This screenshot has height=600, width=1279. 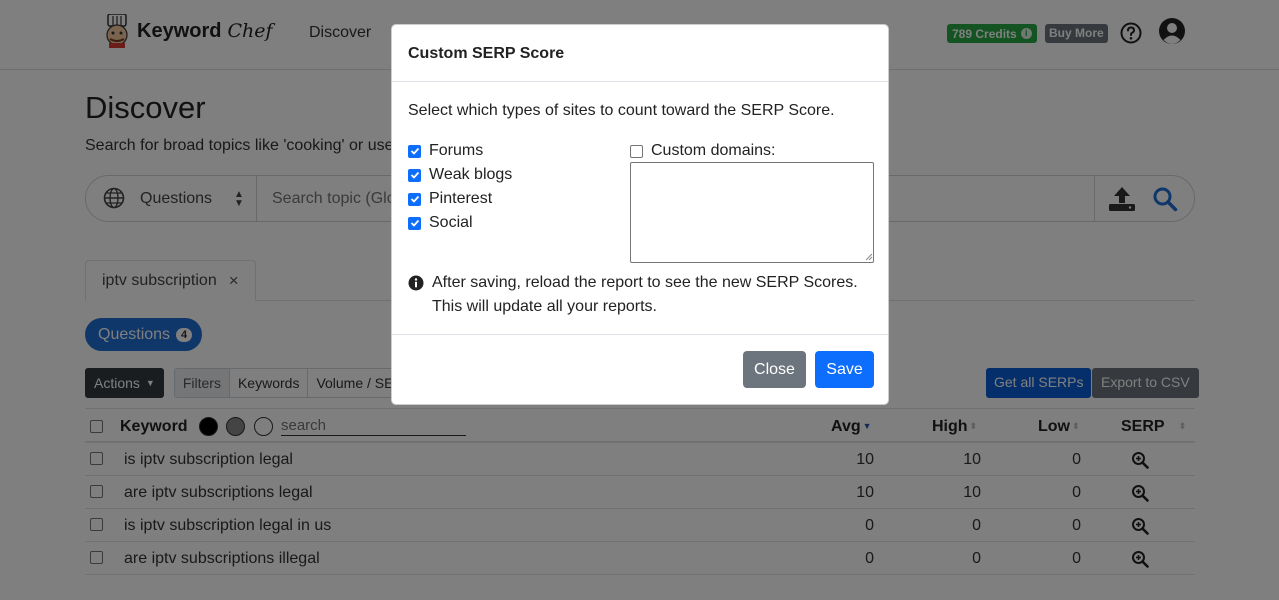 What do you see at coordinates (636, 151) in the screenshot?
I see `custom-domains-checkbox` at bounding box center [636, 151].